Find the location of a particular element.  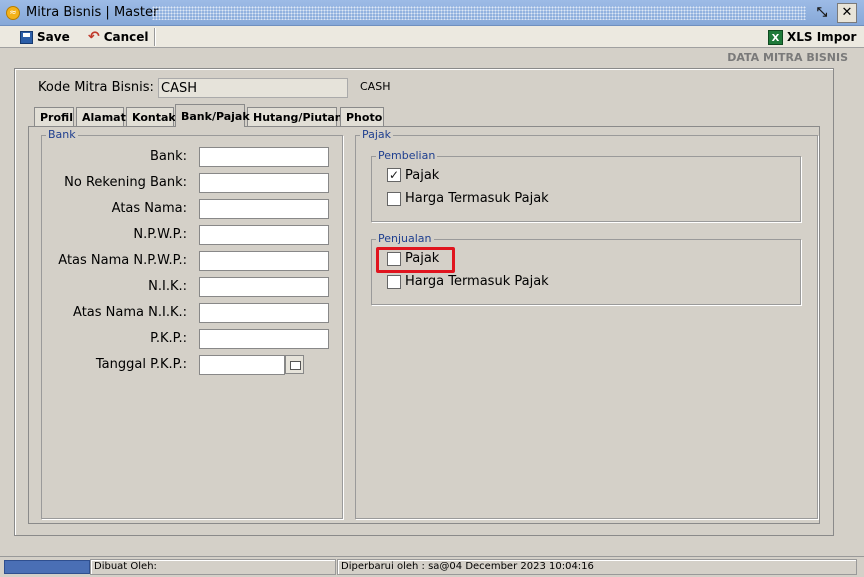

no-rekening-input is located at coordinates (264, 183).